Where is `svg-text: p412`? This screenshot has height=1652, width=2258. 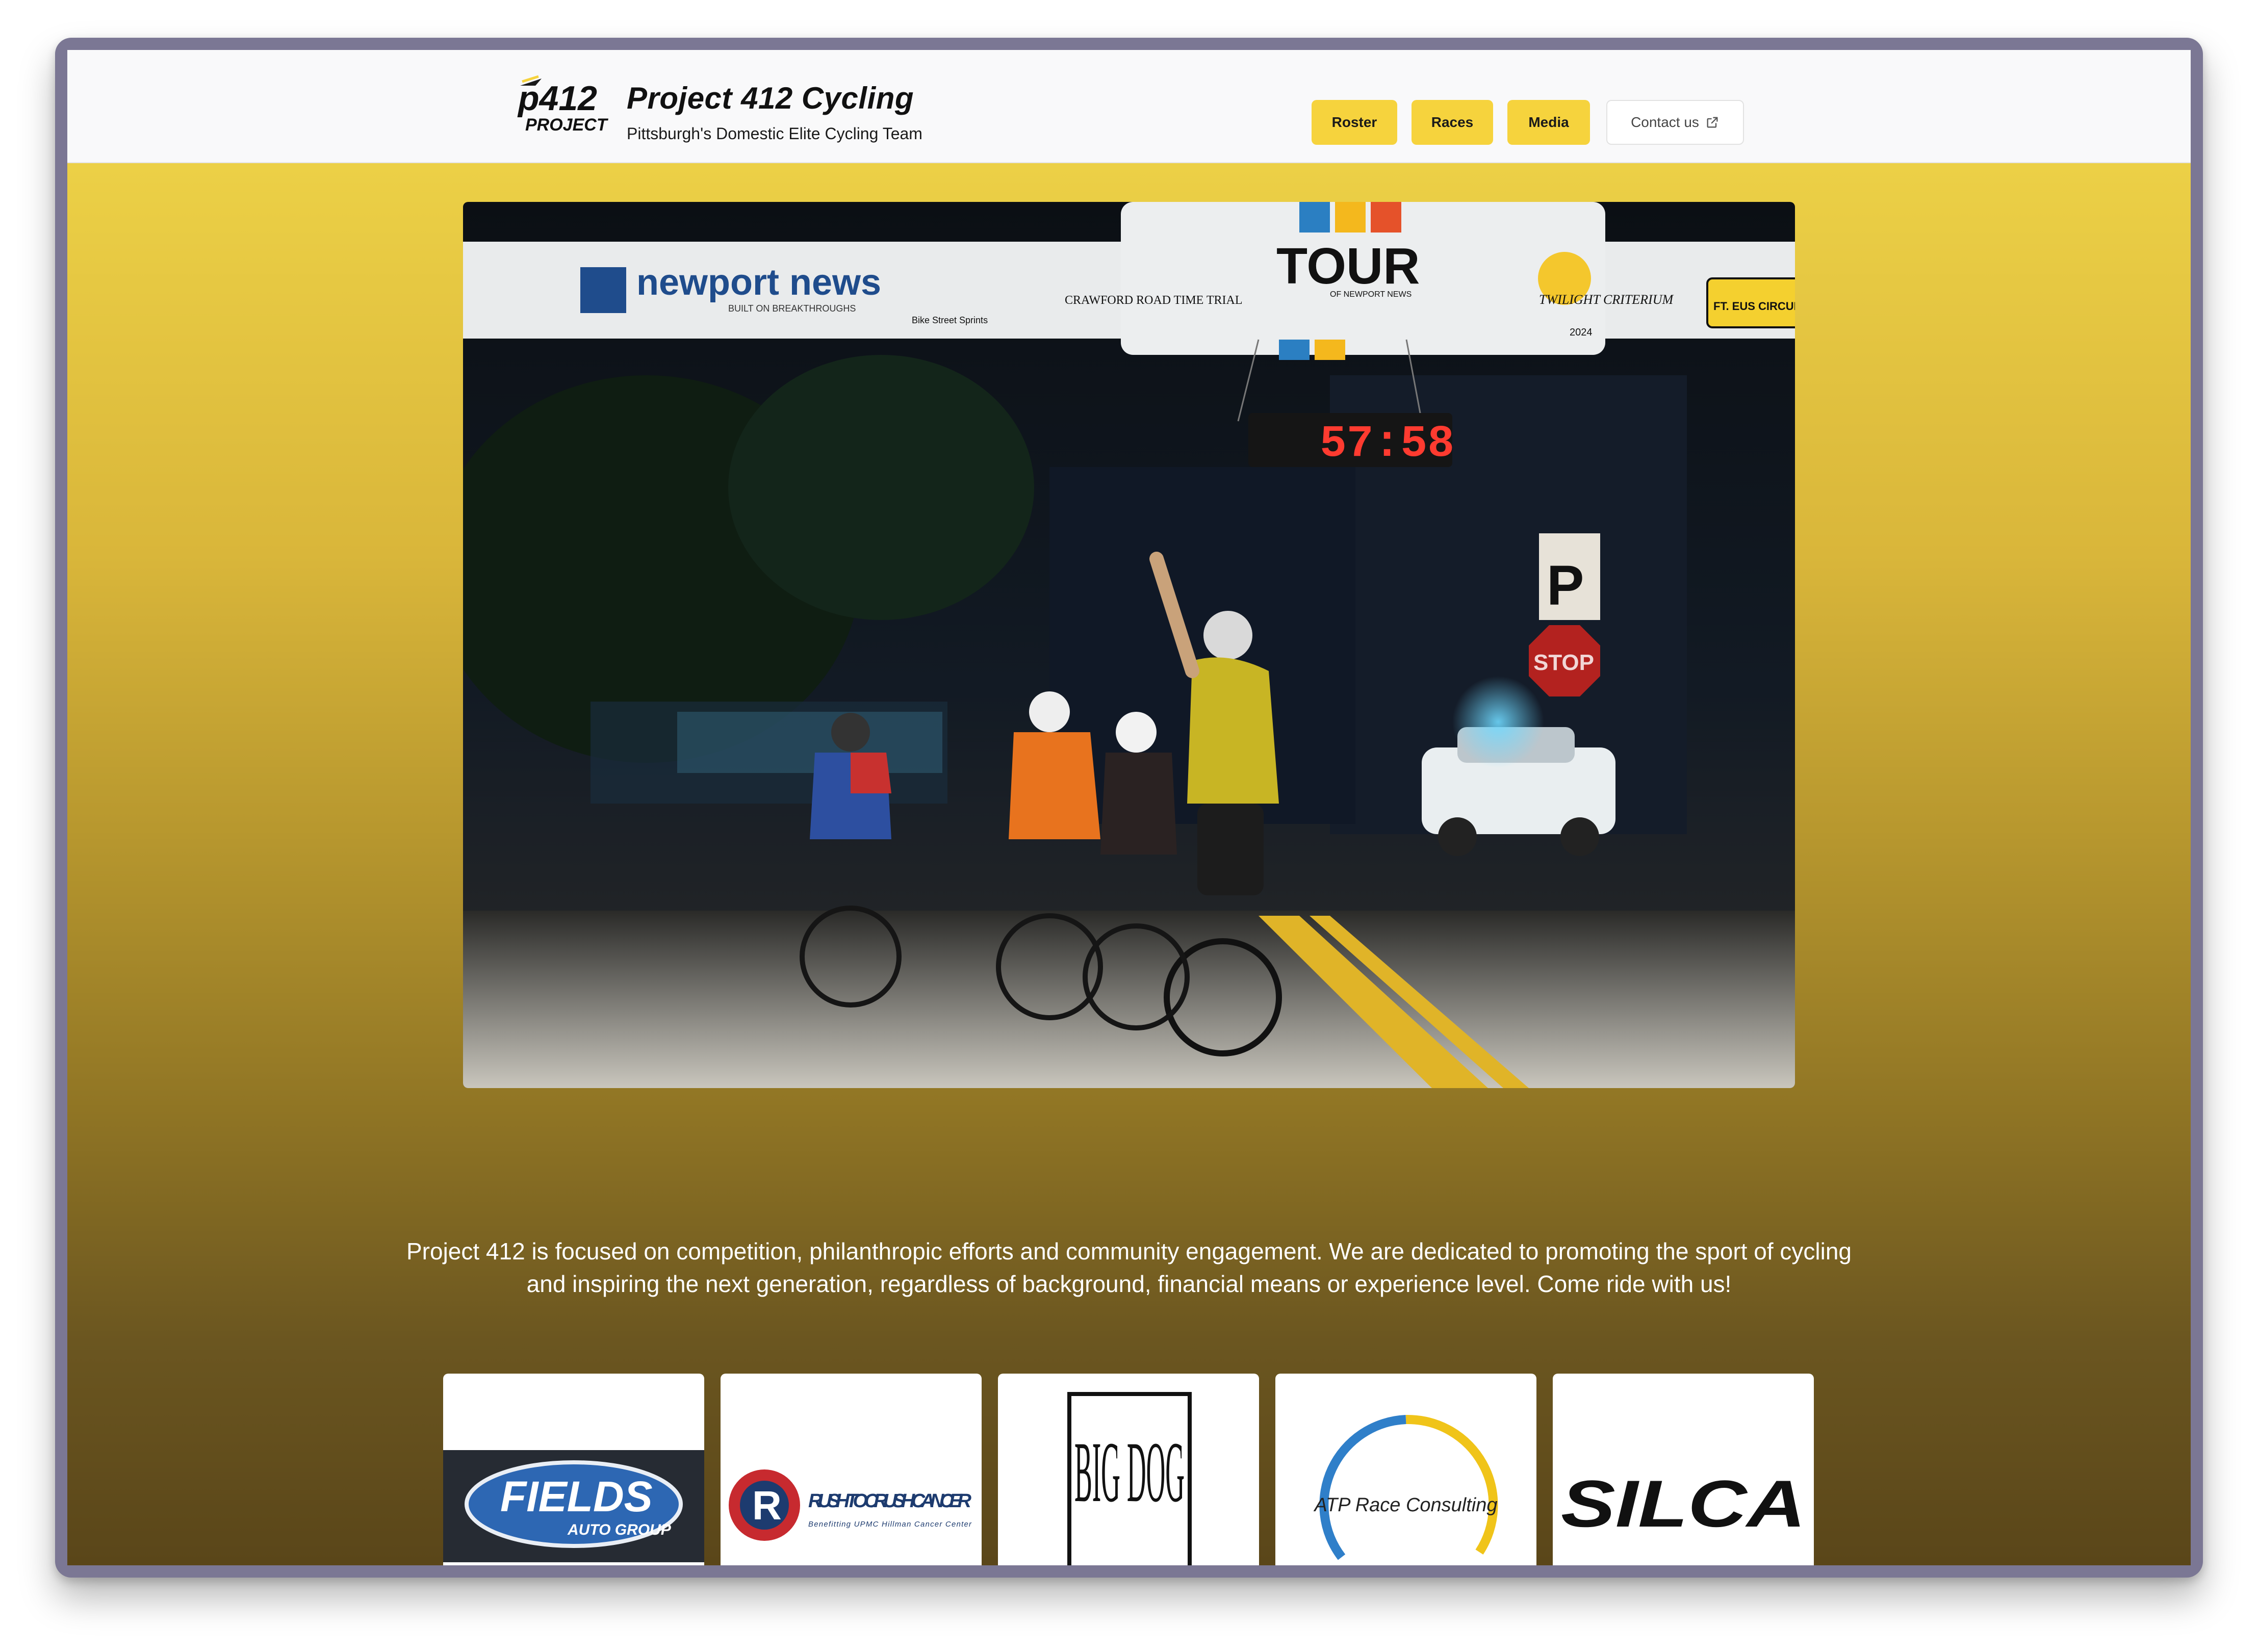 svg-text: p412 is located at coordinates (557, 98).